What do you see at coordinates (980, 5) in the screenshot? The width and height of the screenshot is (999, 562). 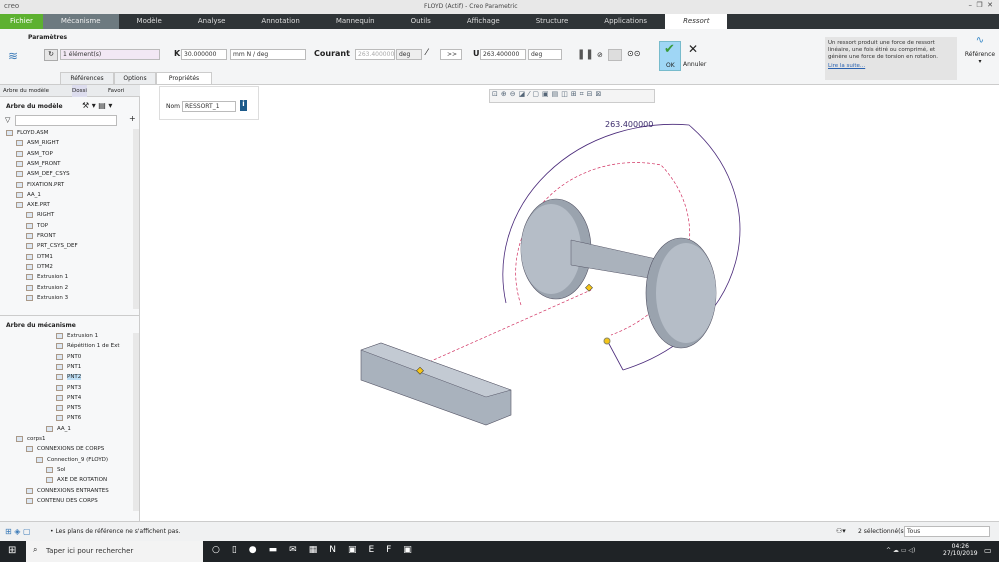 I see `window-controls: – ❐ ✕` at bounding box center [980, 5].